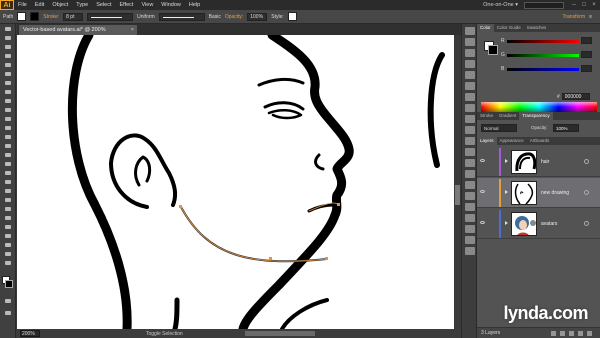 The width and height of the screenshot is (600, 338). Describe the element at coordinates (457, 182) in the screenshot. I see `vertical-scrollbar` at that location.